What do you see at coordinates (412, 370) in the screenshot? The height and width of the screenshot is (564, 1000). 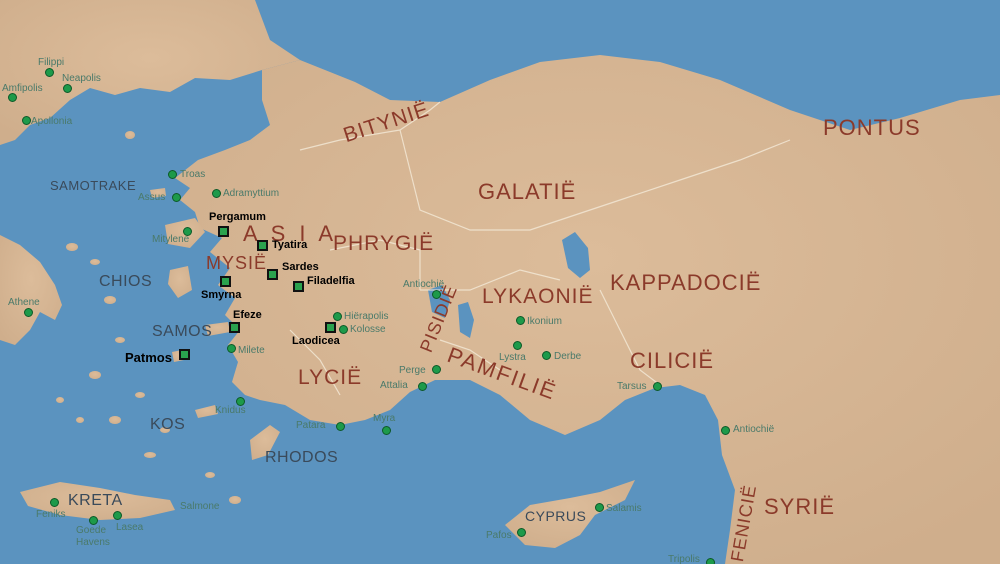 I see `city-label-perge: Perge` at bounding box center [412, 370].